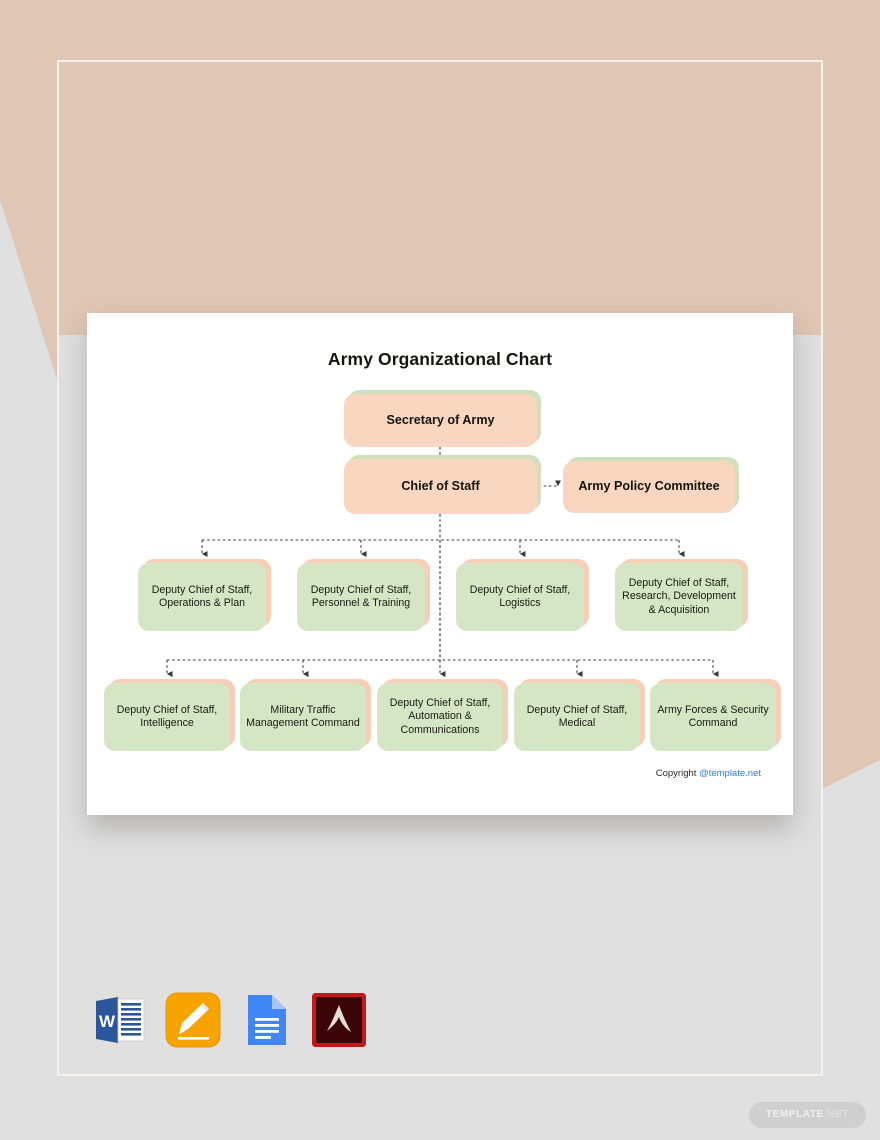 This screenshot has height=1140, width=880. I want to click on node-deputy-chief-operations-plan: Deputy Chief of Staff, Operations & Plan, so click(202, 597).